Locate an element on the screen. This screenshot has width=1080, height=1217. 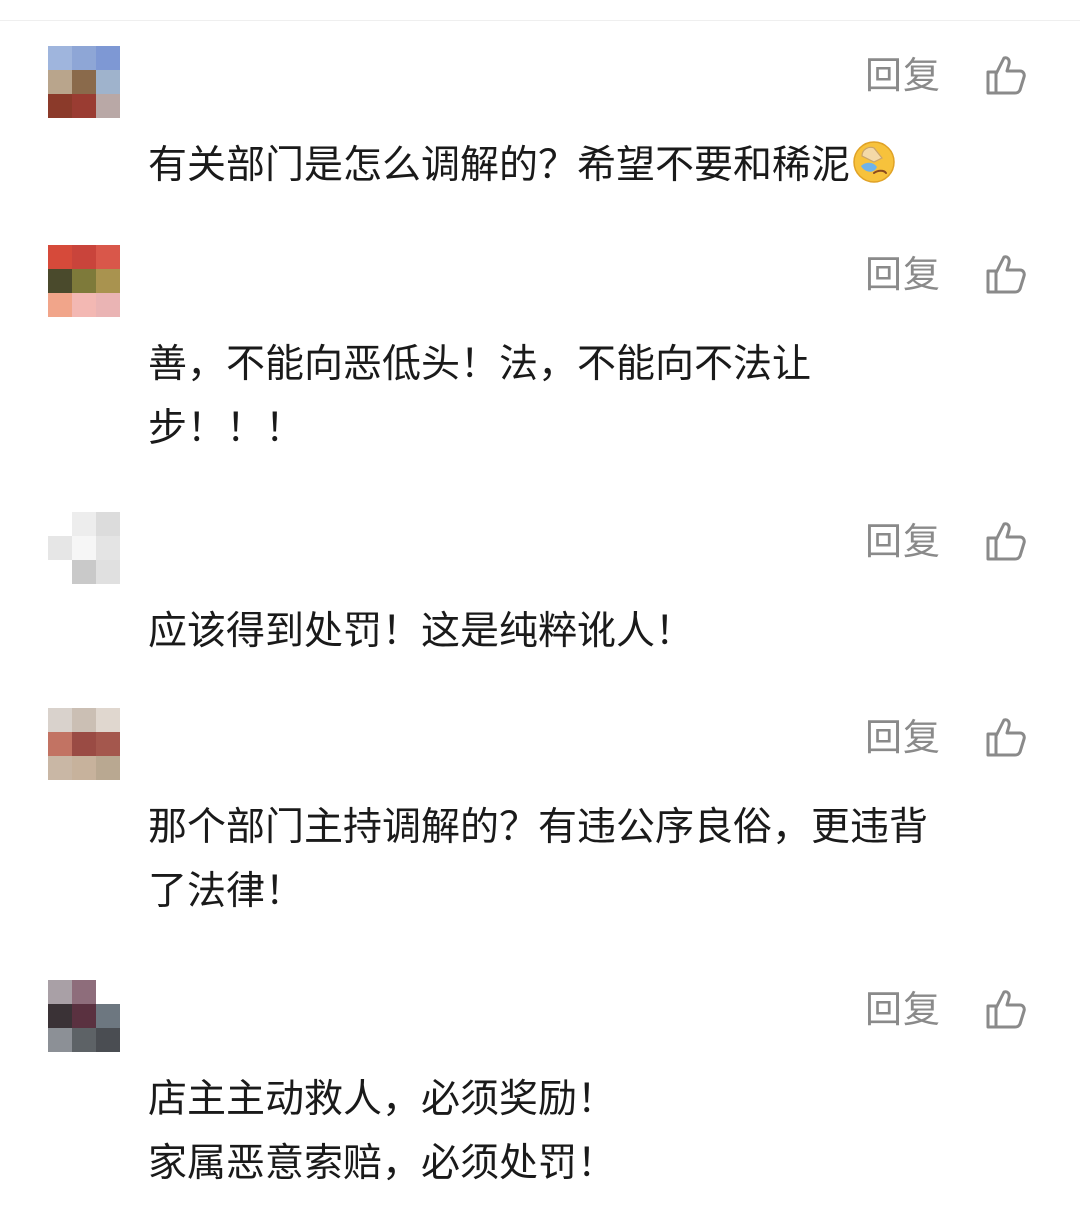
comment-text: 店主主动救人，必须奖励！ 家属恶意索赔，必须处罚！ is located at coordinates (593, 1132).